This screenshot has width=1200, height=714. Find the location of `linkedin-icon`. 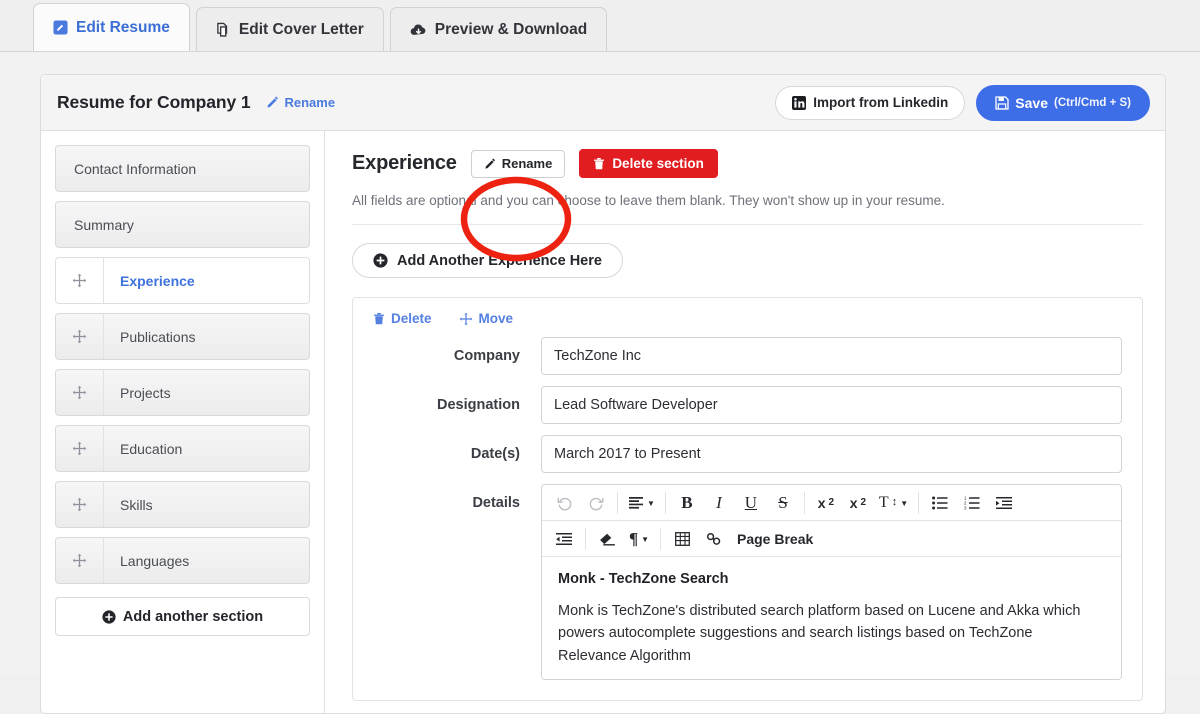

linkedin-icon is located at coordinates (799, 102).